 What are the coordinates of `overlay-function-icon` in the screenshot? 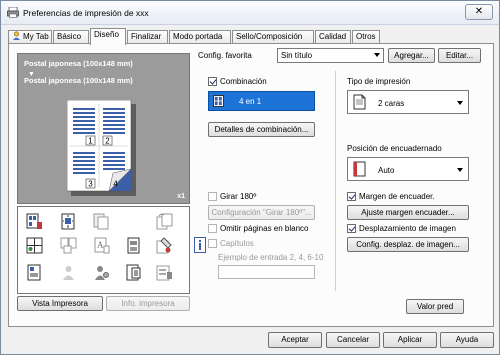 It's located at (101, 221).